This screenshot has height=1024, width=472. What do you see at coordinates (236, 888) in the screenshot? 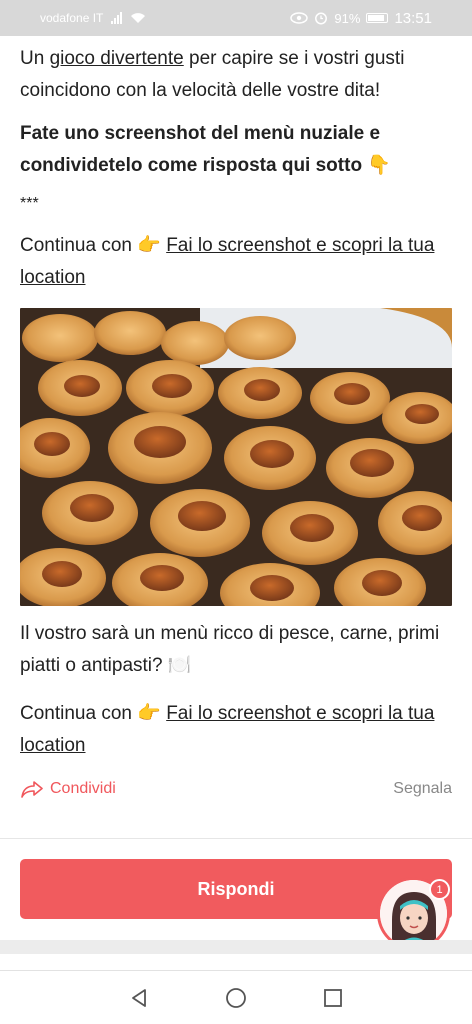
I see `reply-label: Rispondi` at bounding box center [236, 888].